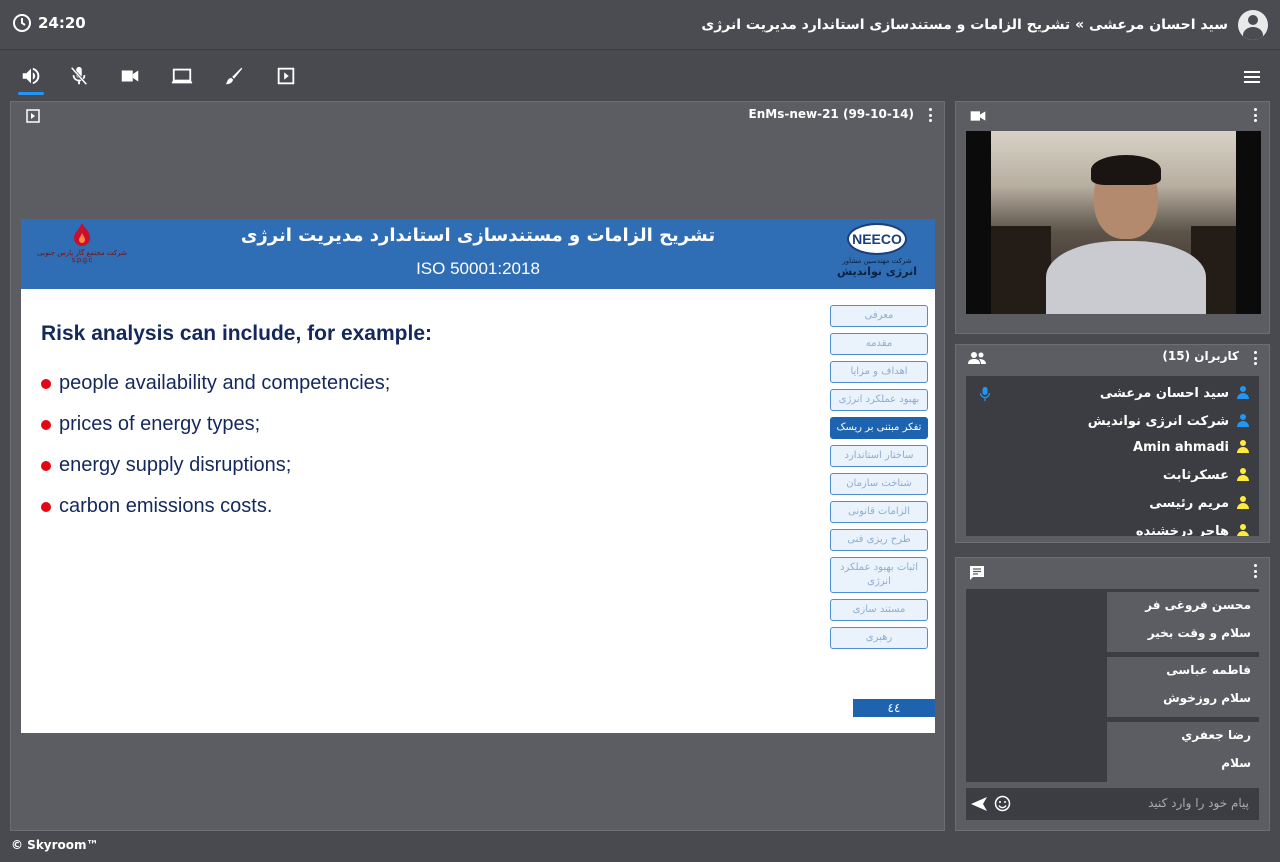  What do you see at coordinates (166, 506) in the screenshot?
I see `bullet-text: carbon emissions costs.` at bounding box center [166, 506].